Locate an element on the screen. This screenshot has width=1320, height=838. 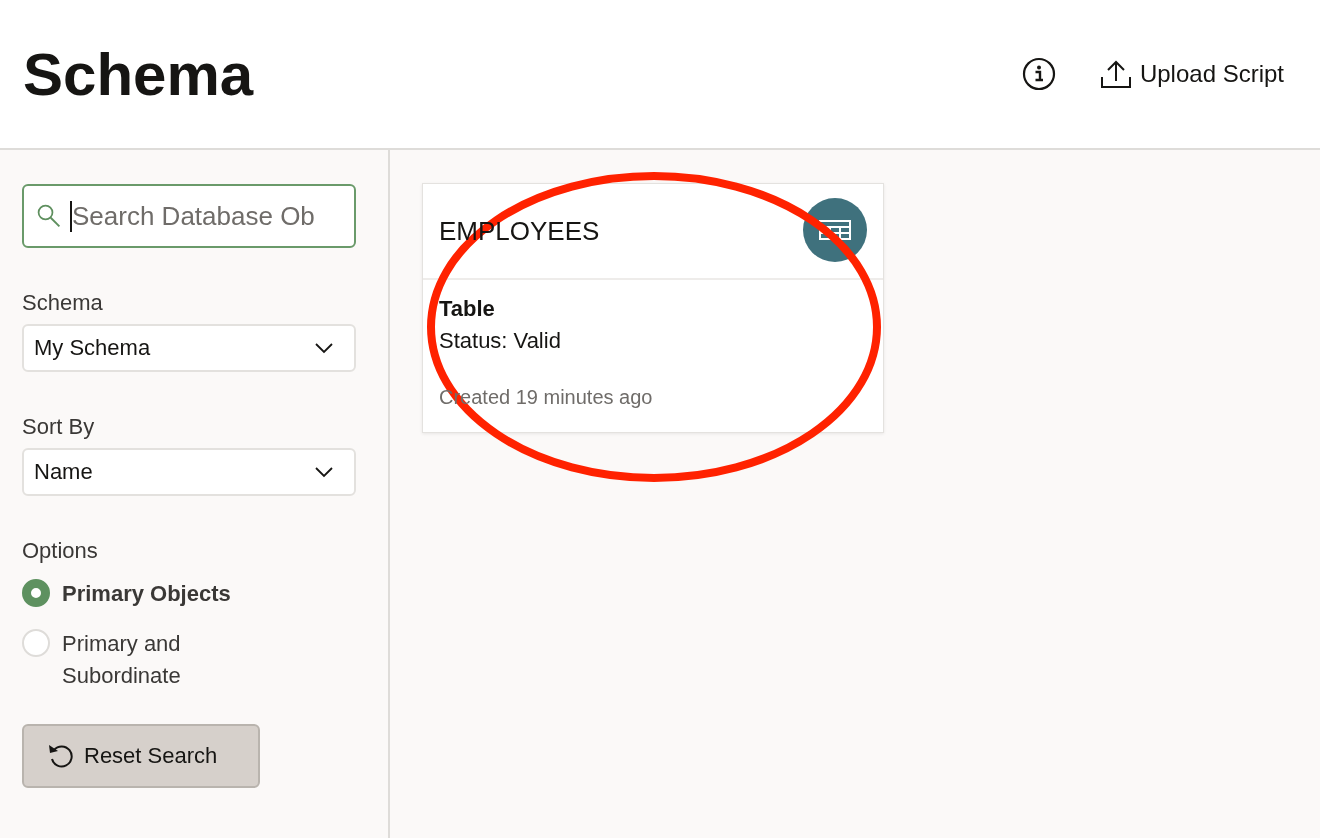
radio-button is located at coordinates (36, 593).